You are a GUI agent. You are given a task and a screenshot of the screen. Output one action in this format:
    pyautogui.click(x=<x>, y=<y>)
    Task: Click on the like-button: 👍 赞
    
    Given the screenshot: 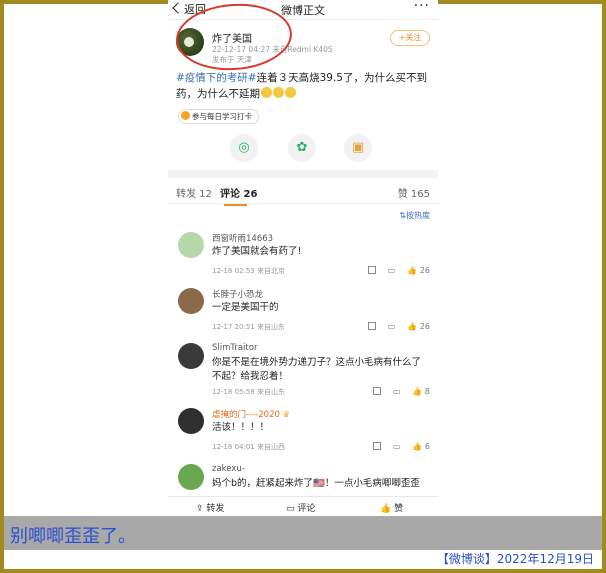 What is the action you would take?
    pyautogui.click(x=391, y=507)
    